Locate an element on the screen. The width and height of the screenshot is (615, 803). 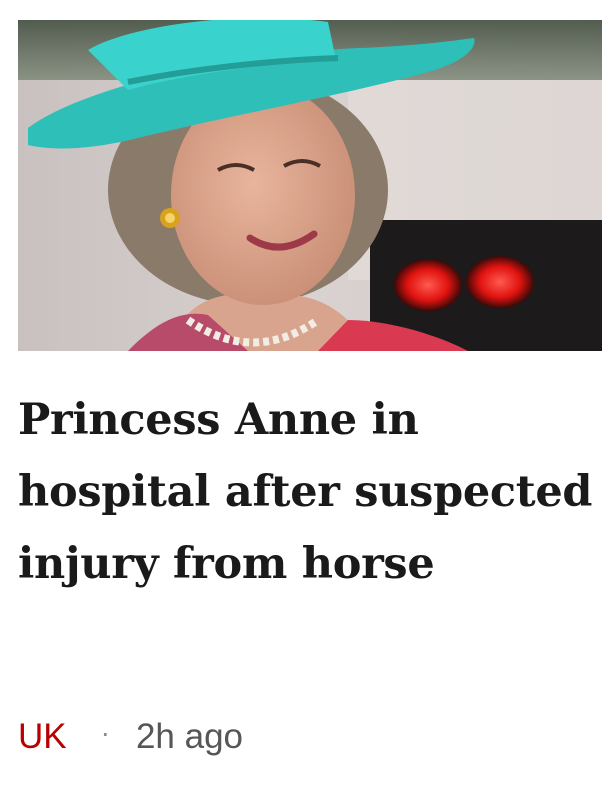
article-timestamp: 2h ago is located at coordinates (189, 736).